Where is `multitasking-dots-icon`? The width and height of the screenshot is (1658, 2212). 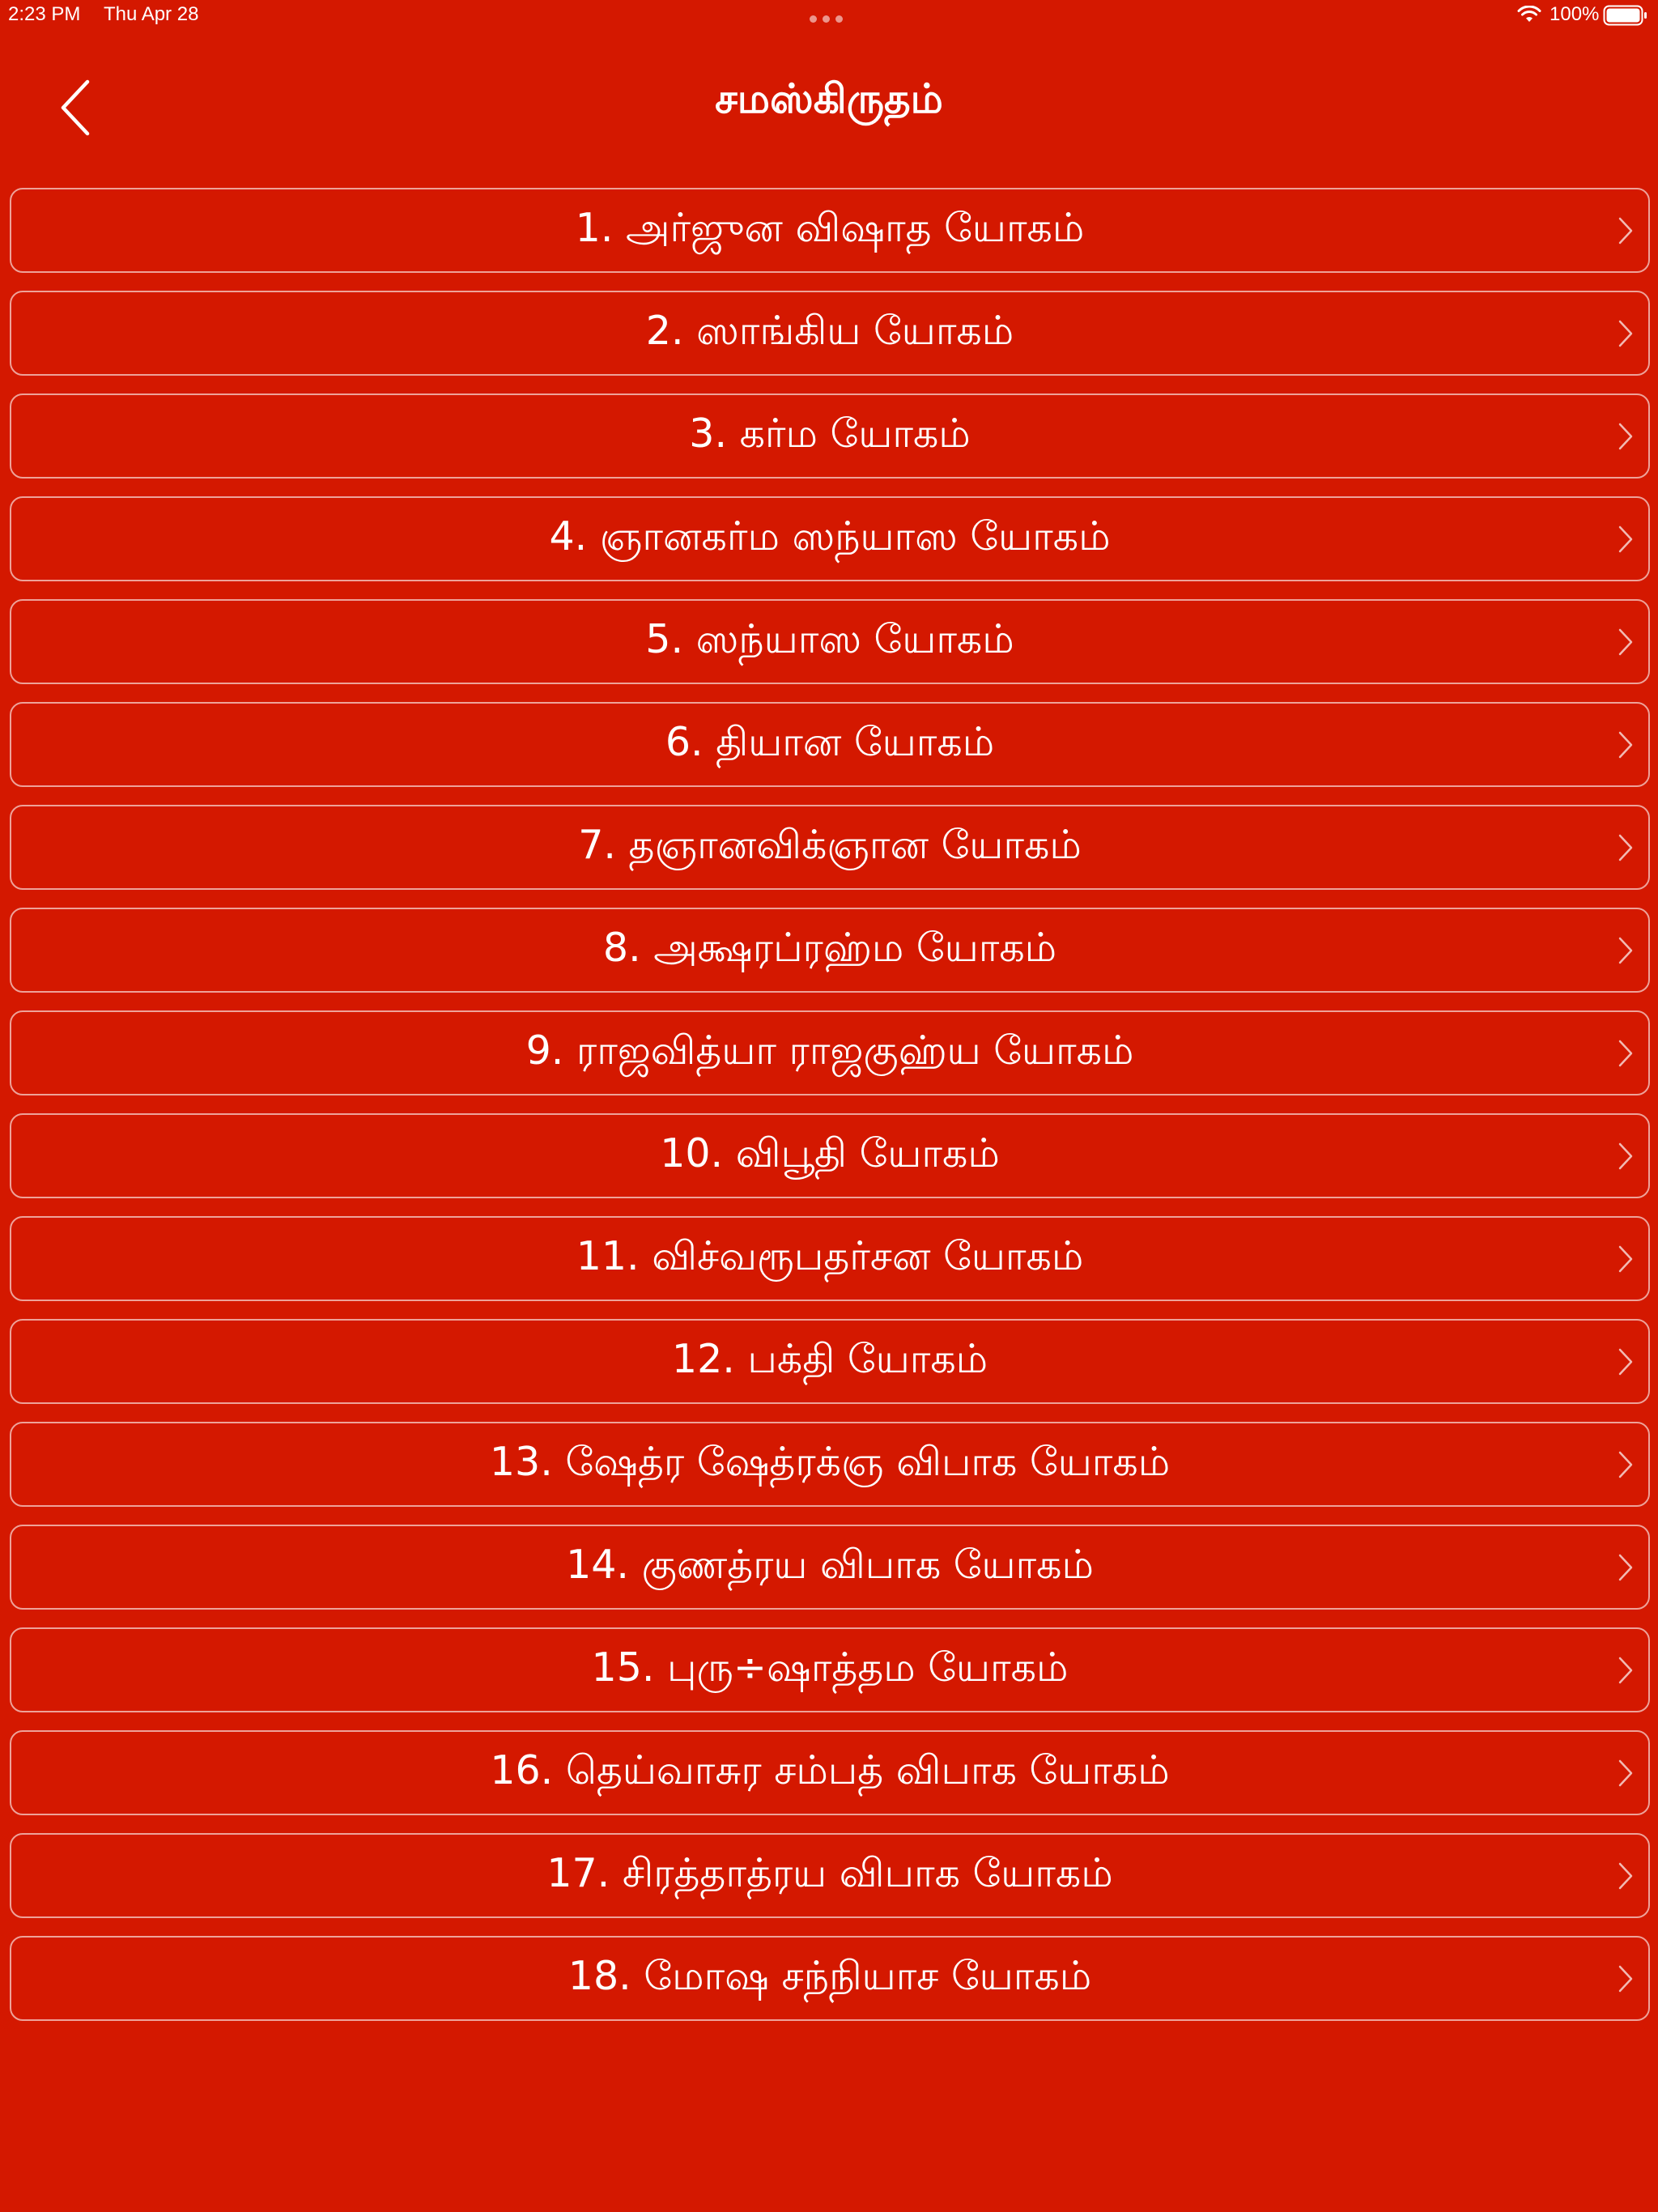
multitasking-dots-icon is located at coordinates (826, 19).